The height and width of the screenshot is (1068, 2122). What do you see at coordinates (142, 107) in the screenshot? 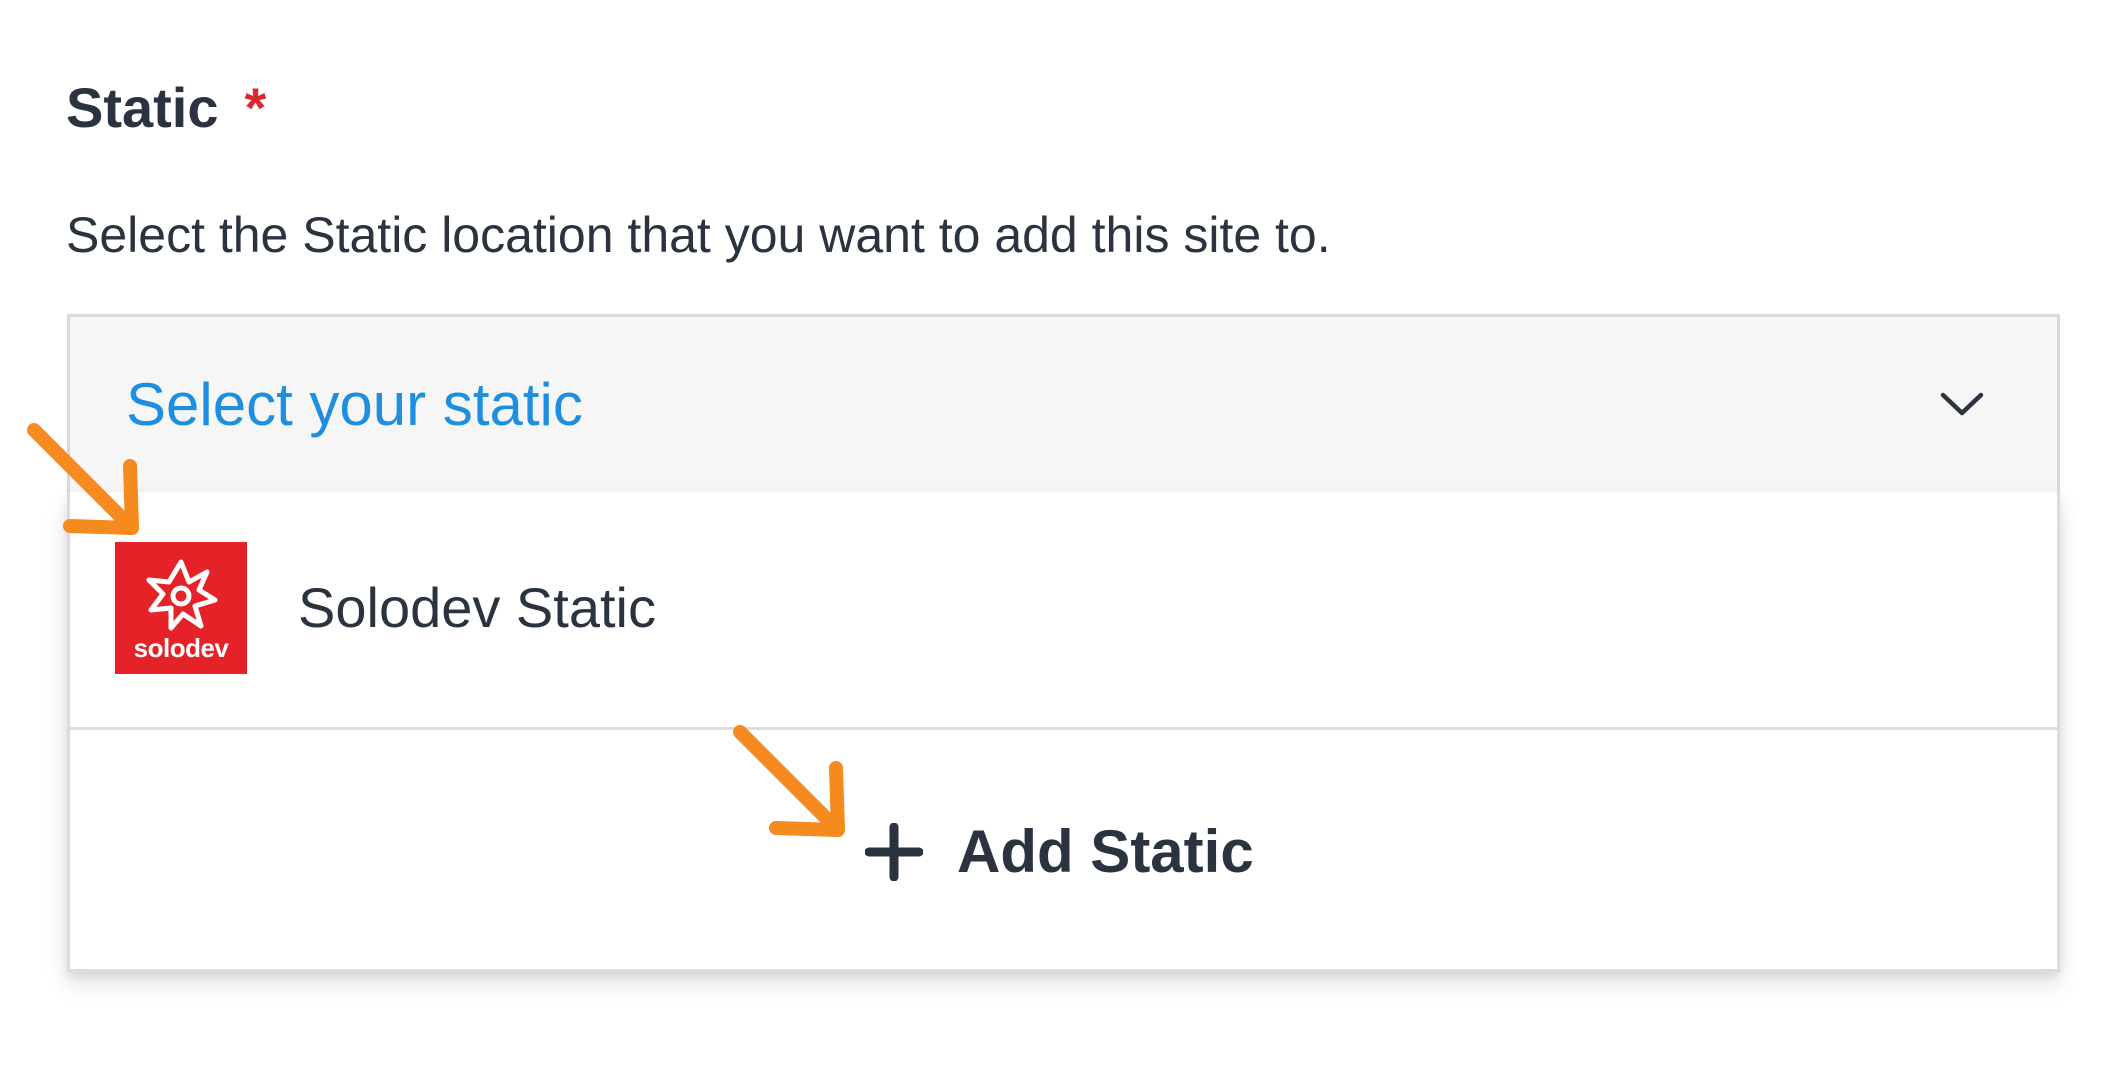
I see `field-label-text: Static` at bounding box center [142, 107].